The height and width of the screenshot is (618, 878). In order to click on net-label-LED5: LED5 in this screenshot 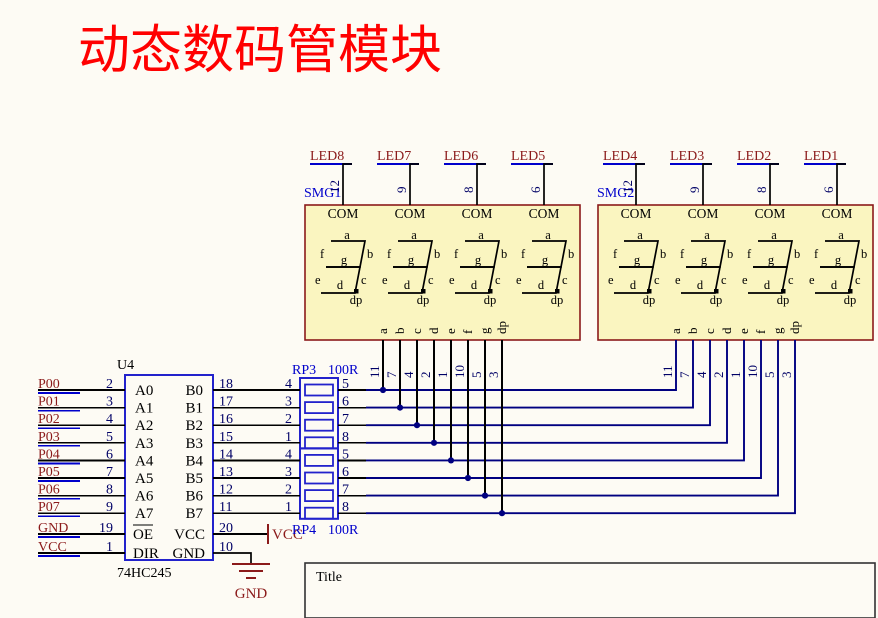, I will do `click(528, 156)`.